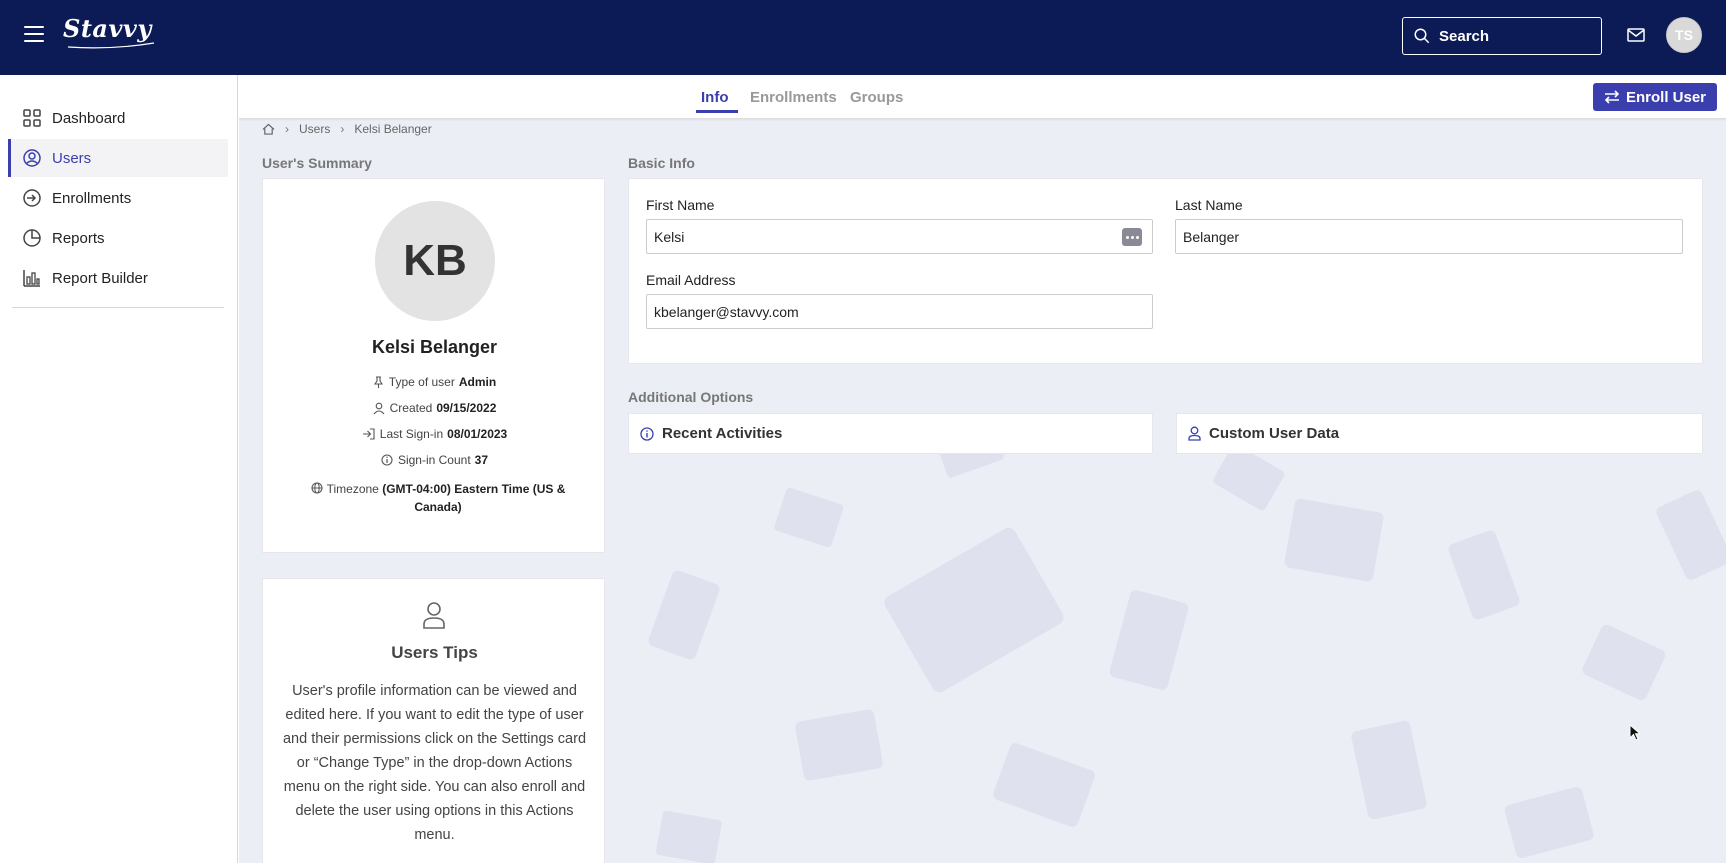 The image size is (1726, 863). What do you see at coordinates (1274, 433) in the screenshot?
I see `custom-user-data-label: Custom User Data` at bounding box center [1274, 433].